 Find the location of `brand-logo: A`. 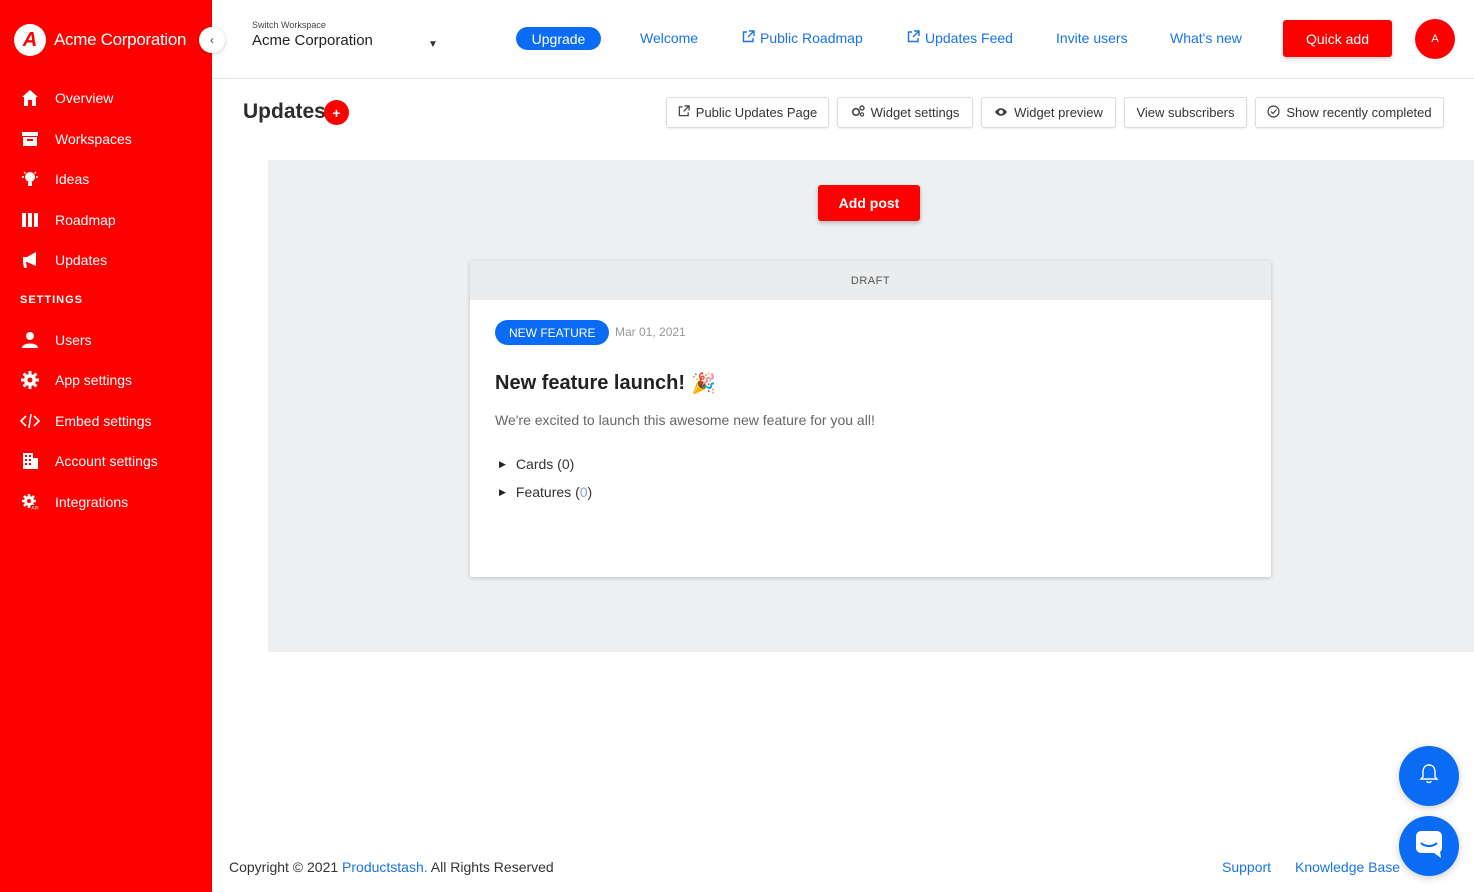

brand-logo: A is located at coordinates (30, 40).